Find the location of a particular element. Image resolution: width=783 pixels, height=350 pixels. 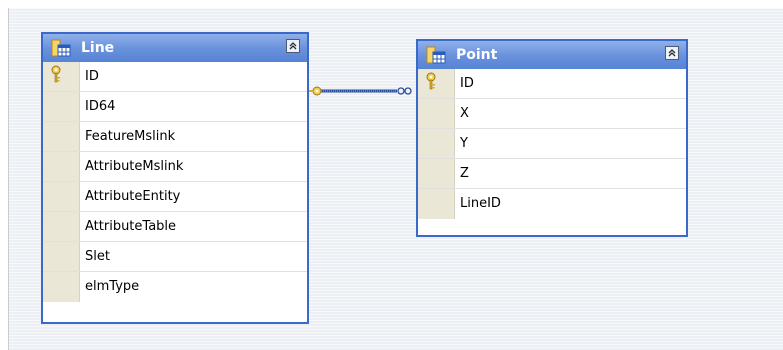

column-row: X is located at coordinates (552, 114).